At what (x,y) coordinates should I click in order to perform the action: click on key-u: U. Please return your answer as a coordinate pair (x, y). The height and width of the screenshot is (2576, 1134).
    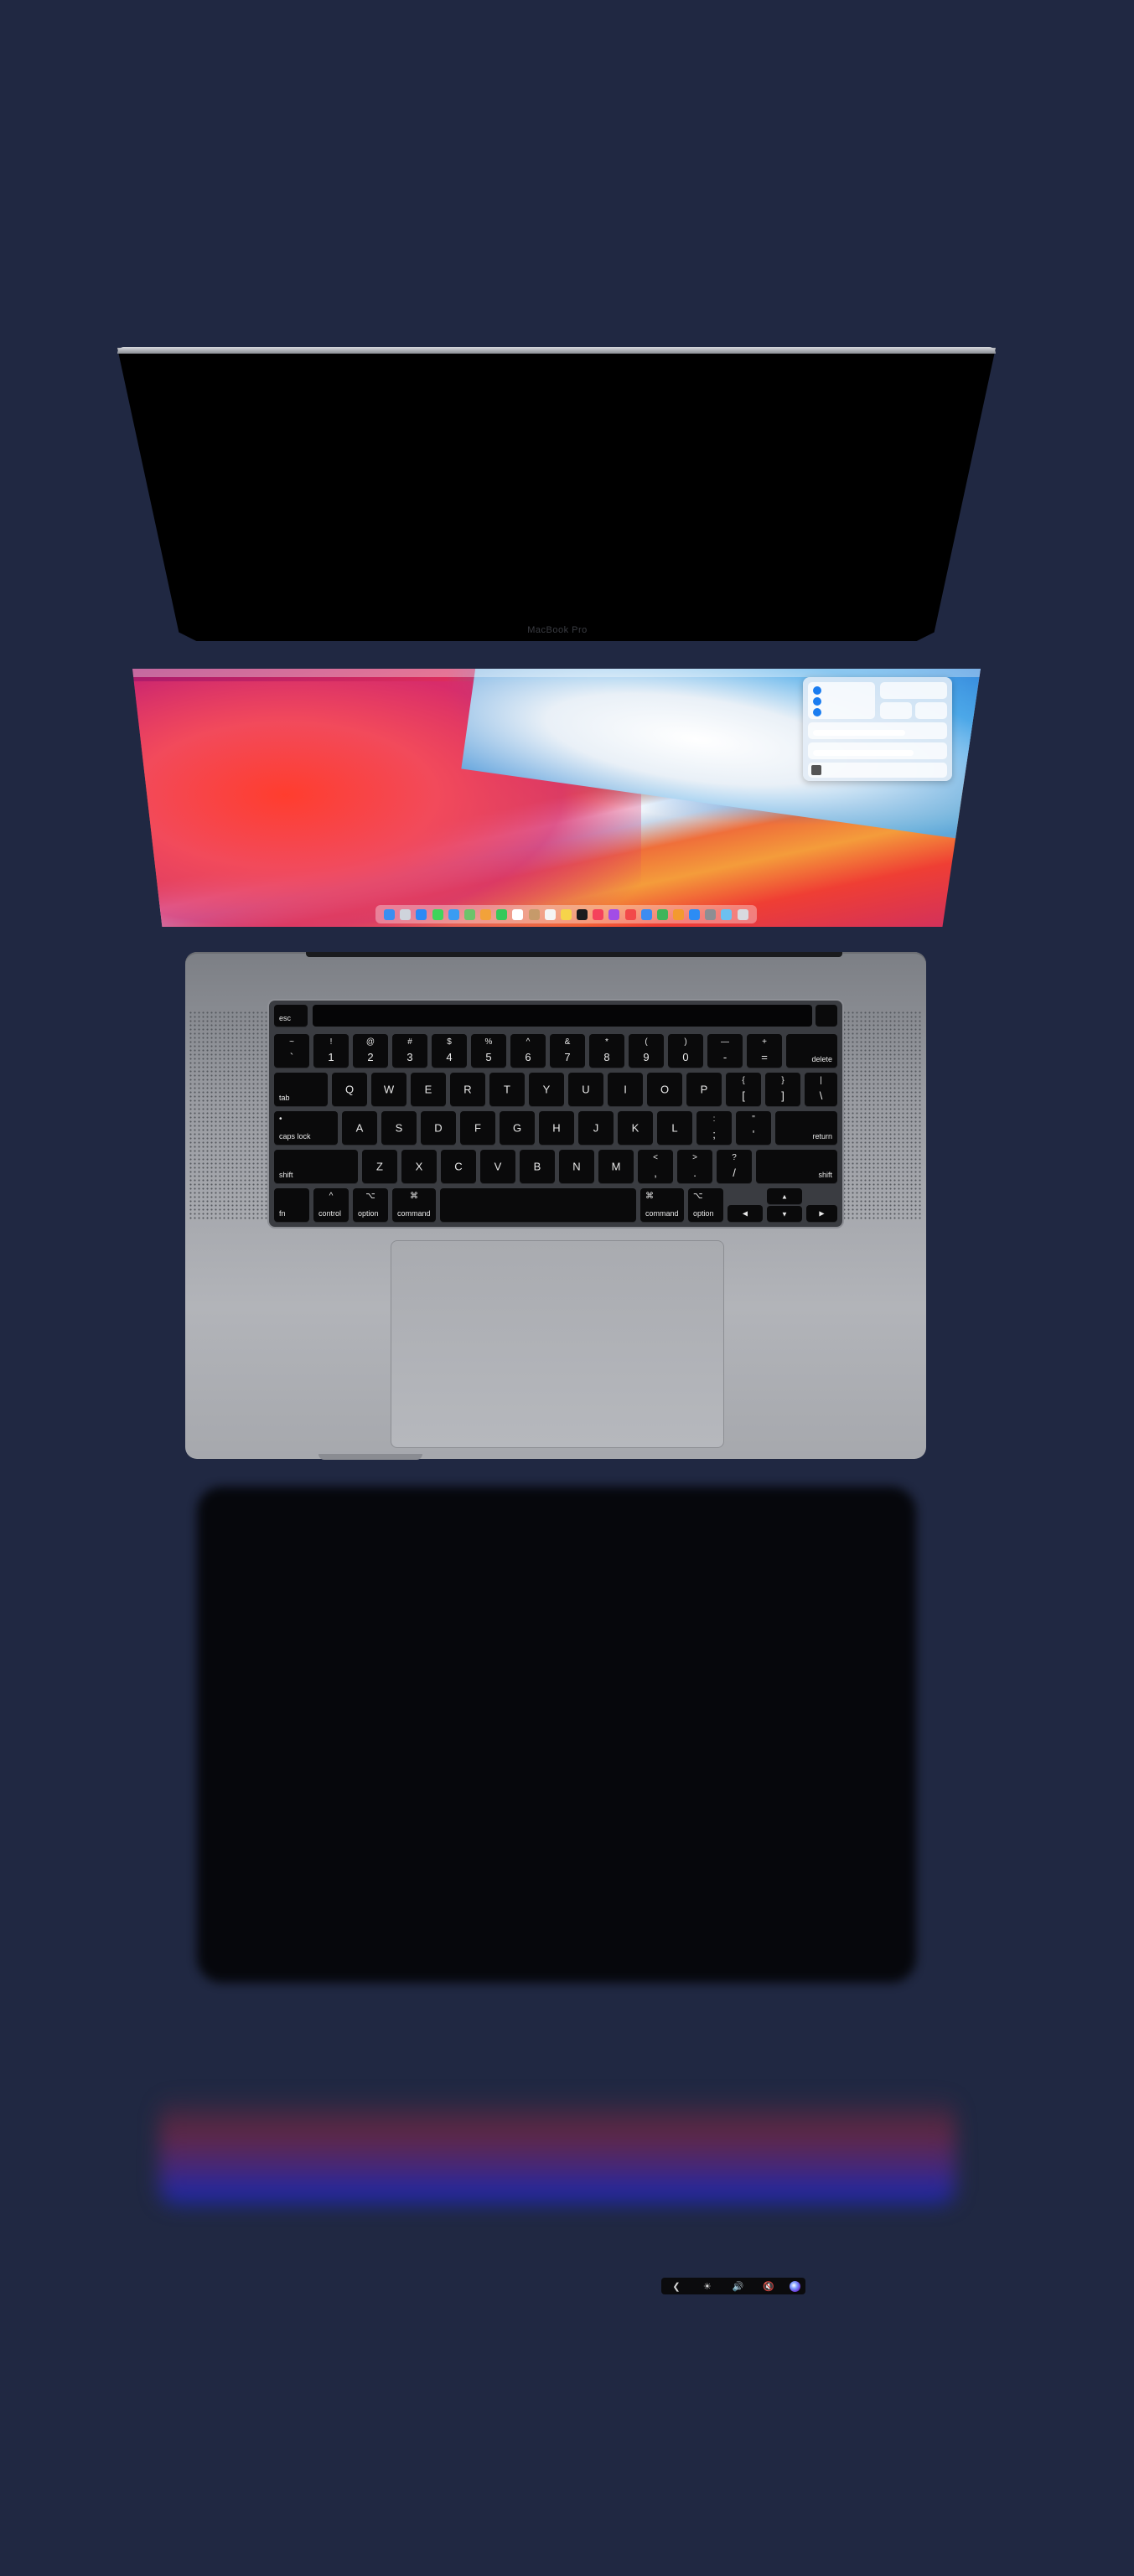
    Looking at the image, I should click on (585, 1089).